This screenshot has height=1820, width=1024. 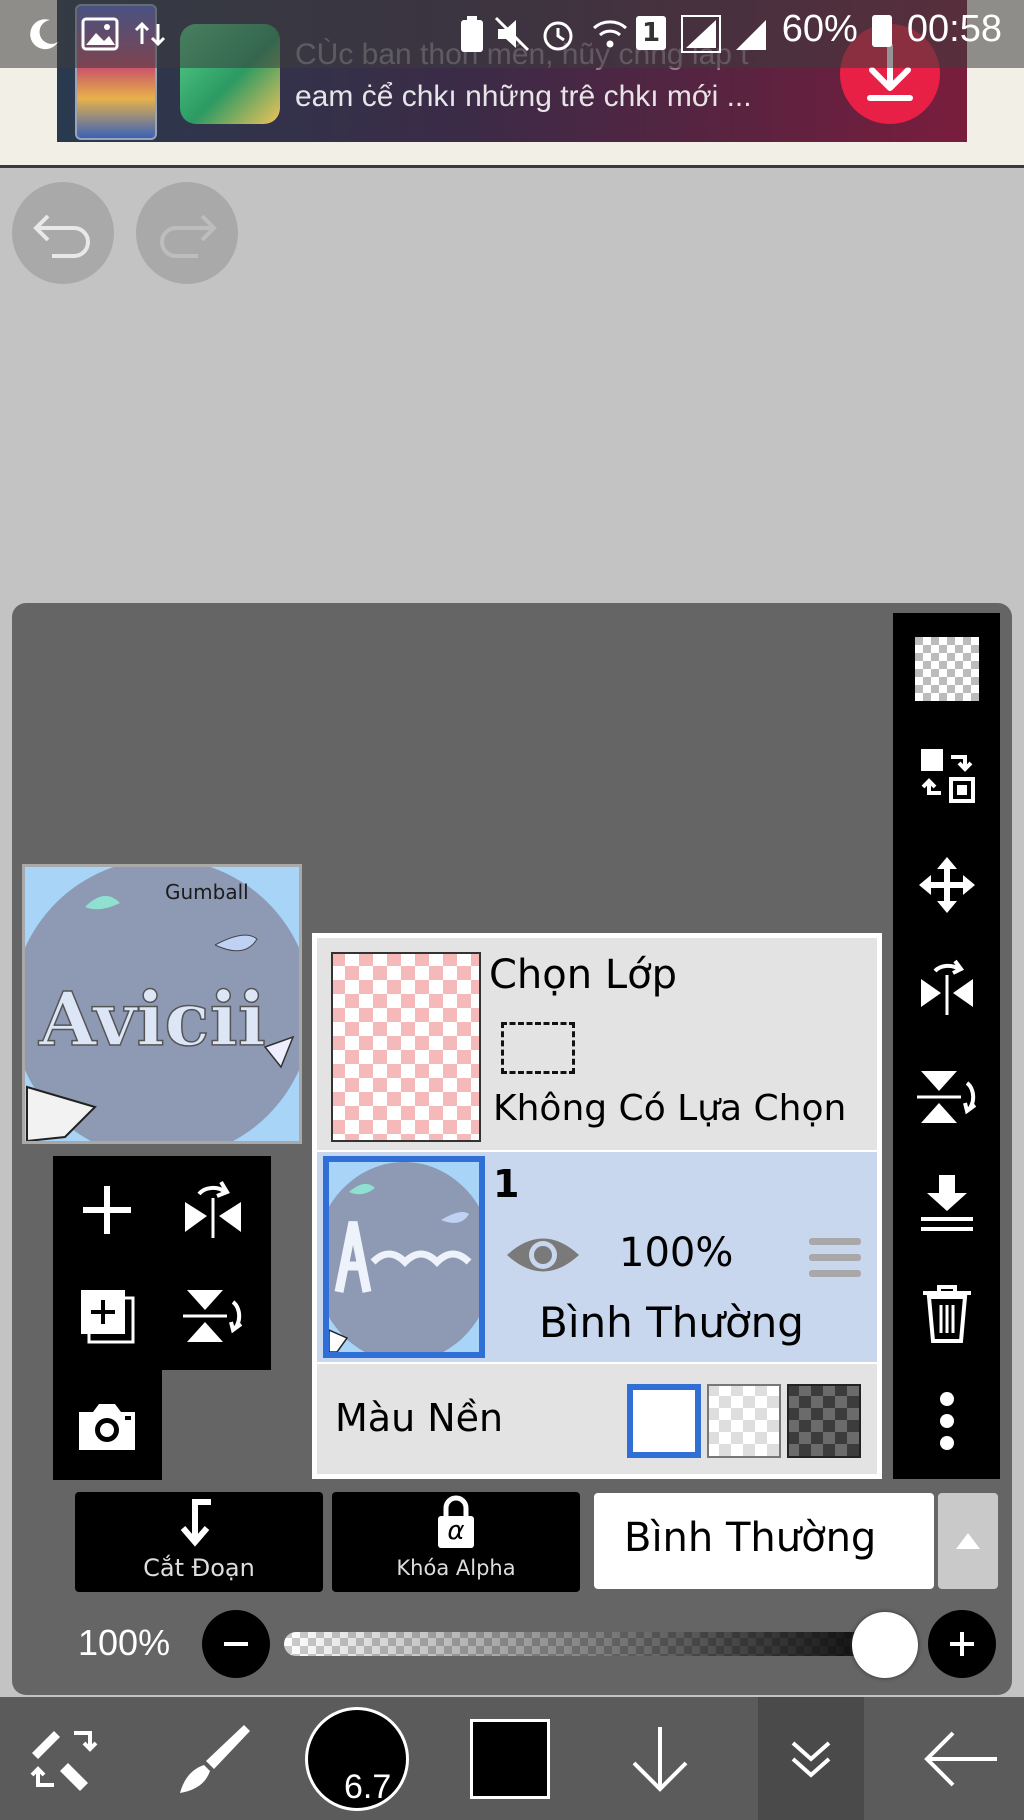 I want to click on arrow-down-icon, so click(x=660, y=1759).